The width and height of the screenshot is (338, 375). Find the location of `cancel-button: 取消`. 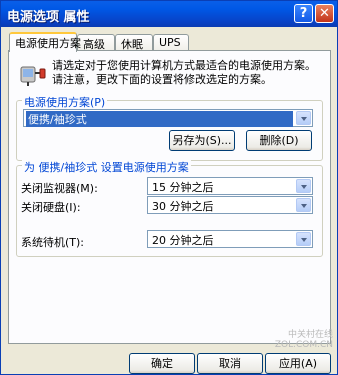

cancel-button: 取消 is located at coordinates (230, 363).